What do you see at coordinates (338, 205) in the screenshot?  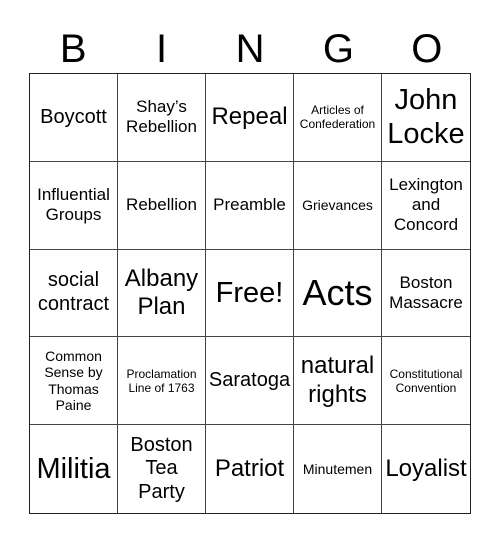 I see `bingo-cell: Grievances` at bounding box center [338, 205].